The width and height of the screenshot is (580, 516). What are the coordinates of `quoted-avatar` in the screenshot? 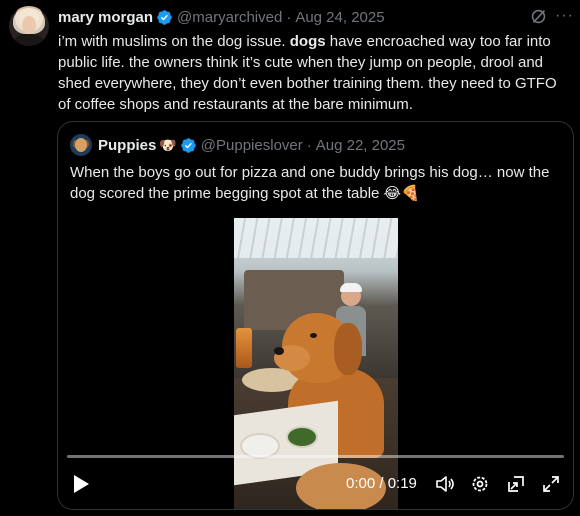 It's located at (81, 145).